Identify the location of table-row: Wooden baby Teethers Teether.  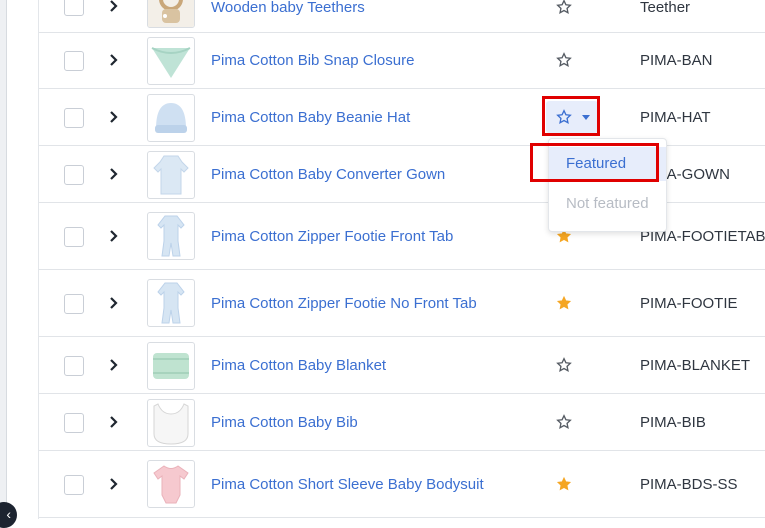
(402, 16).